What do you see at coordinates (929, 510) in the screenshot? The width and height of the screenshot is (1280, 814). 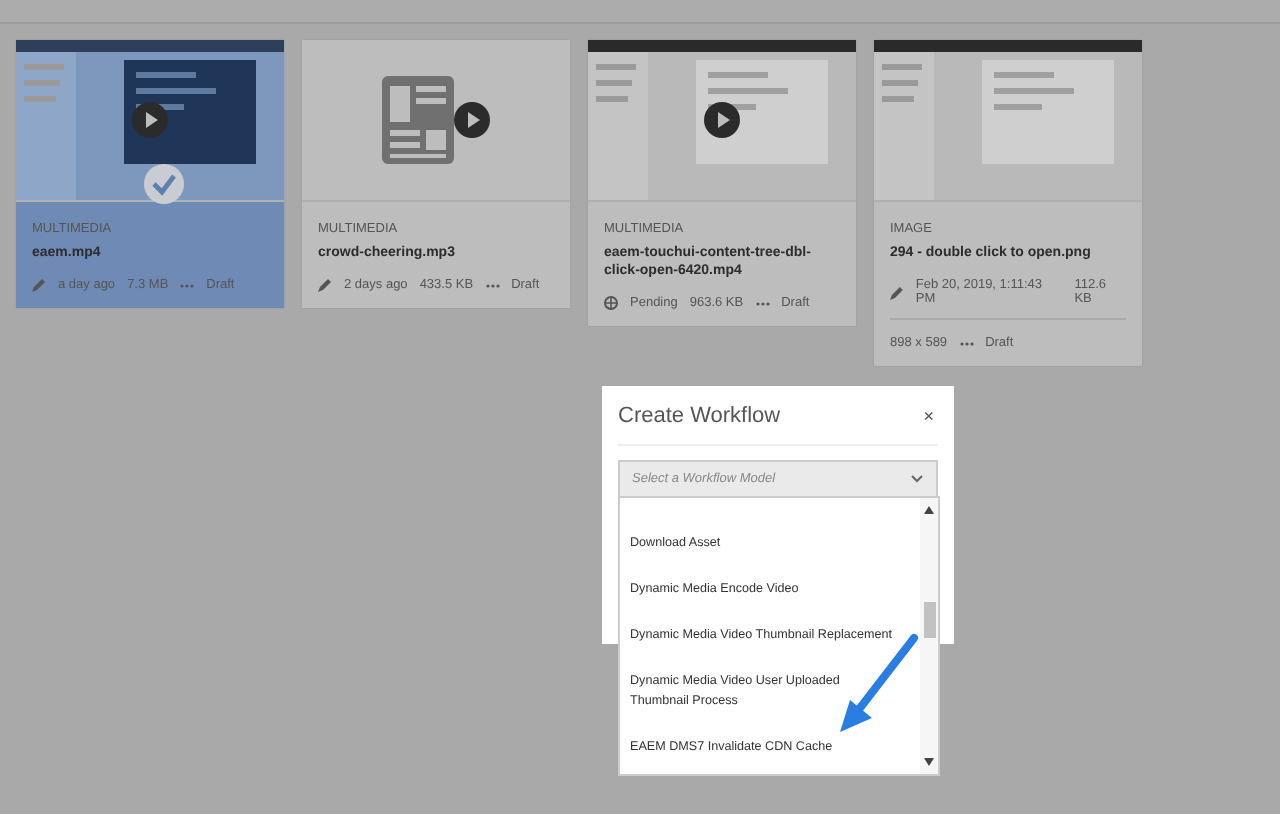 I see `scroll-up-icon` at bounding box center [929, 510].